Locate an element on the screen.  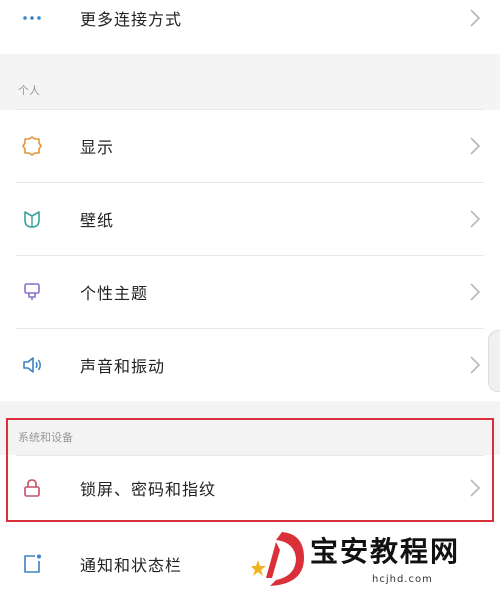
notification-icon is located at coordinates (32, 564).